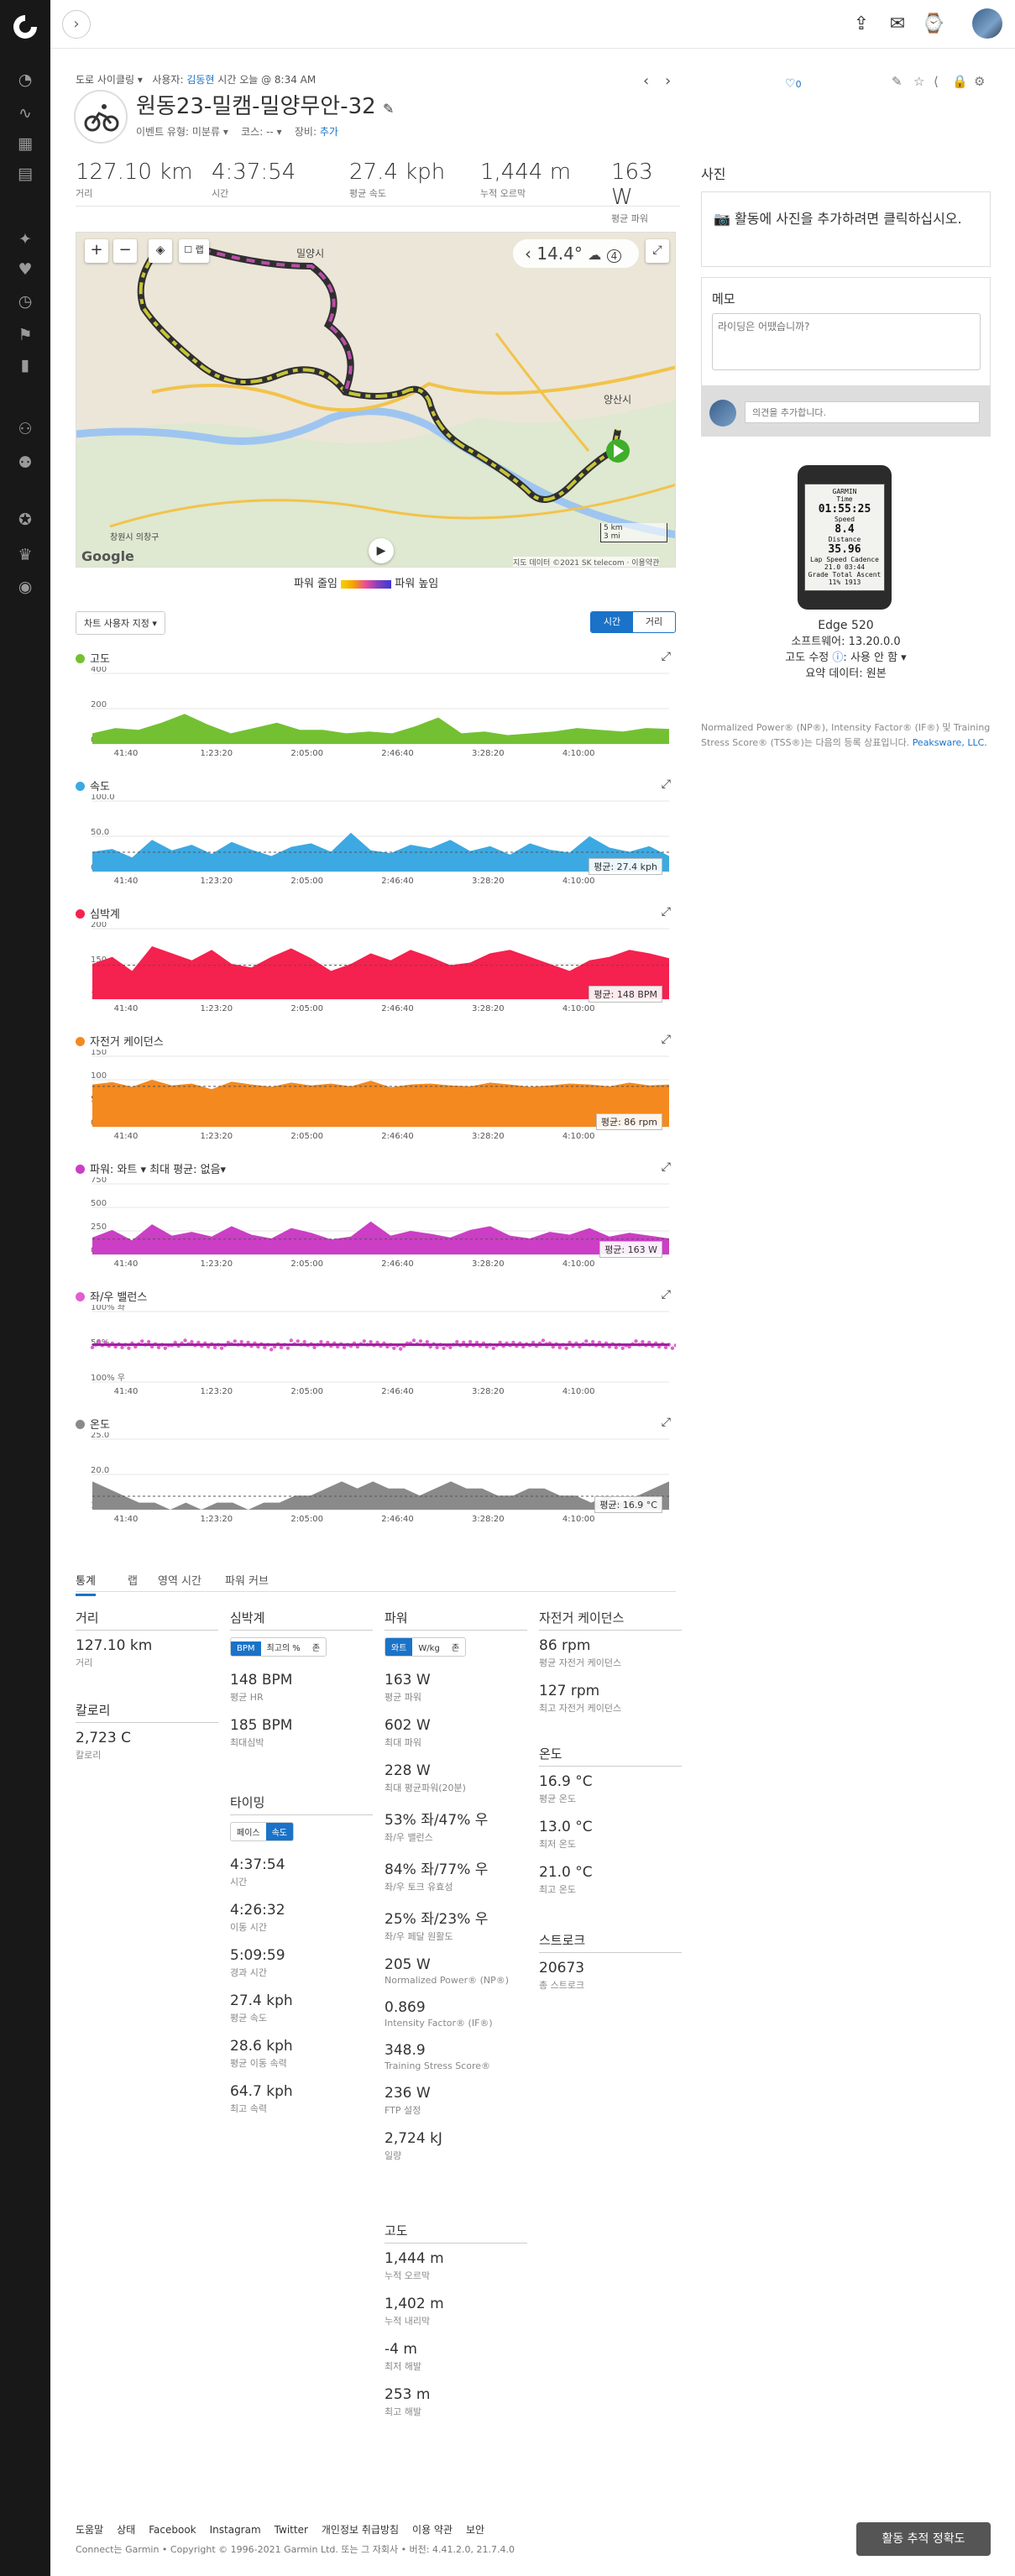 This screenshot has height=2576, width=1015. What do you see at coordinates (863, 412) in the screenshot?
I see `comment-input` at bounding box center [863, 412].